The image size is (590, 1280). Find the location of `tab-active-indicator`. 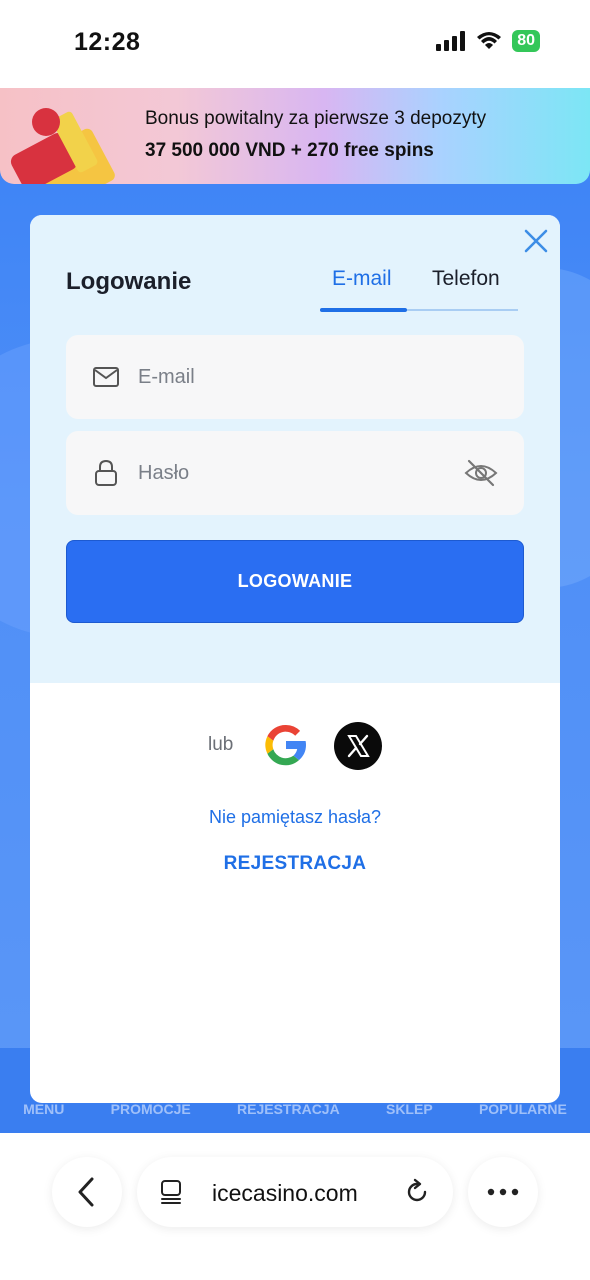

tab-active-indicator is located at coordinates (363, 310).